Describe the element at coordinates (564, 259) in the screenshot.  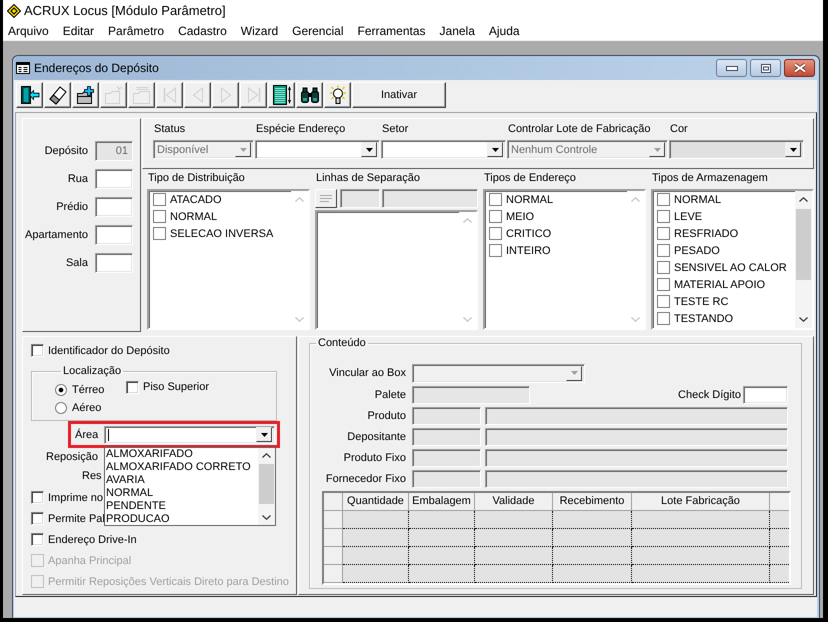
I see `list-box: NORMAL MEIO CRITICO INTEIRO` at that location.